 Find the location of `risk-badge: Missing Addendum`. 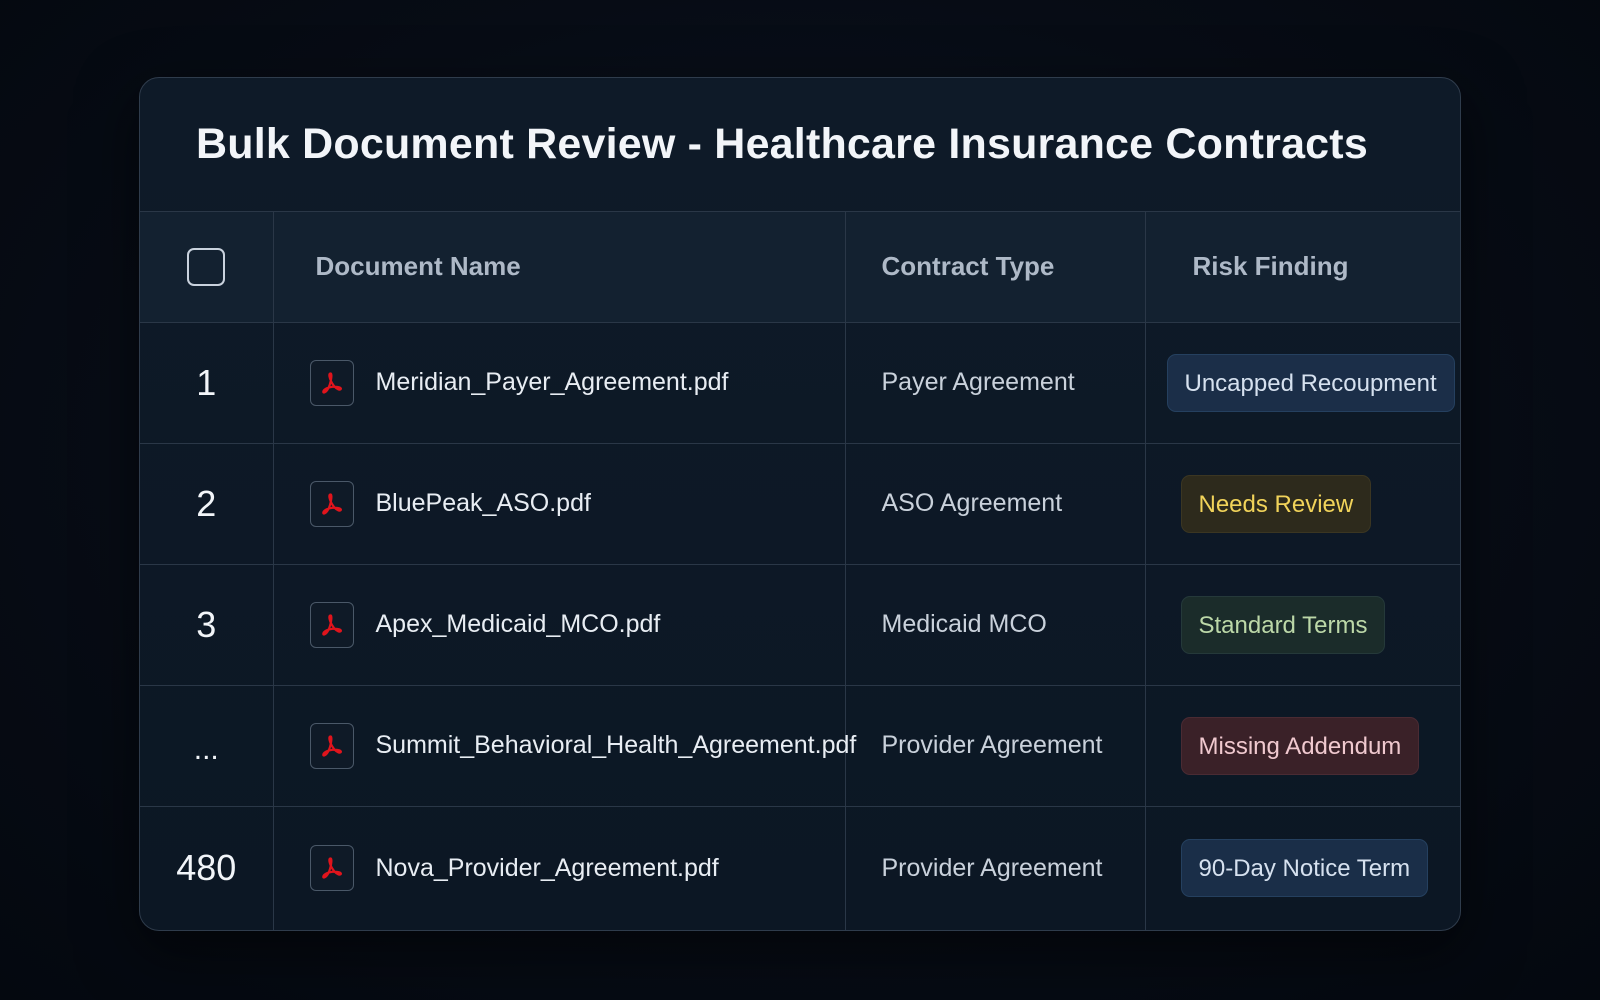

risk-badge: Missing Addendum is located at coordinates (1300, 745).